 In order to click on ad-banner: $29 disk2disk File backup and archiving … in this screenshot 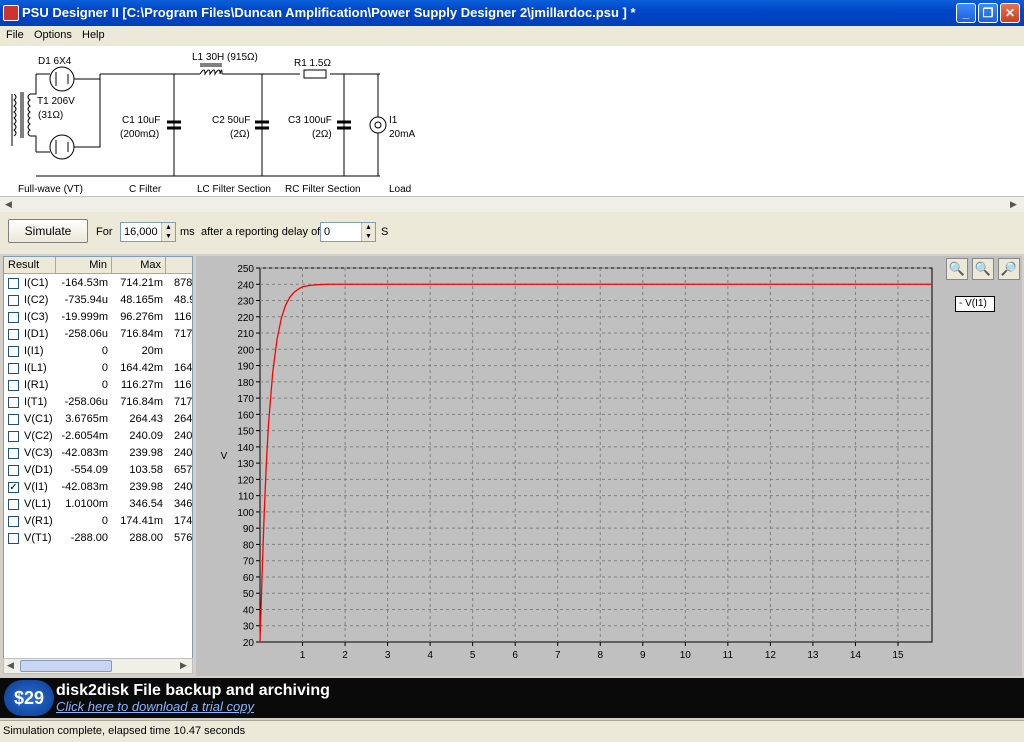, I will do `click(512, 698)`.